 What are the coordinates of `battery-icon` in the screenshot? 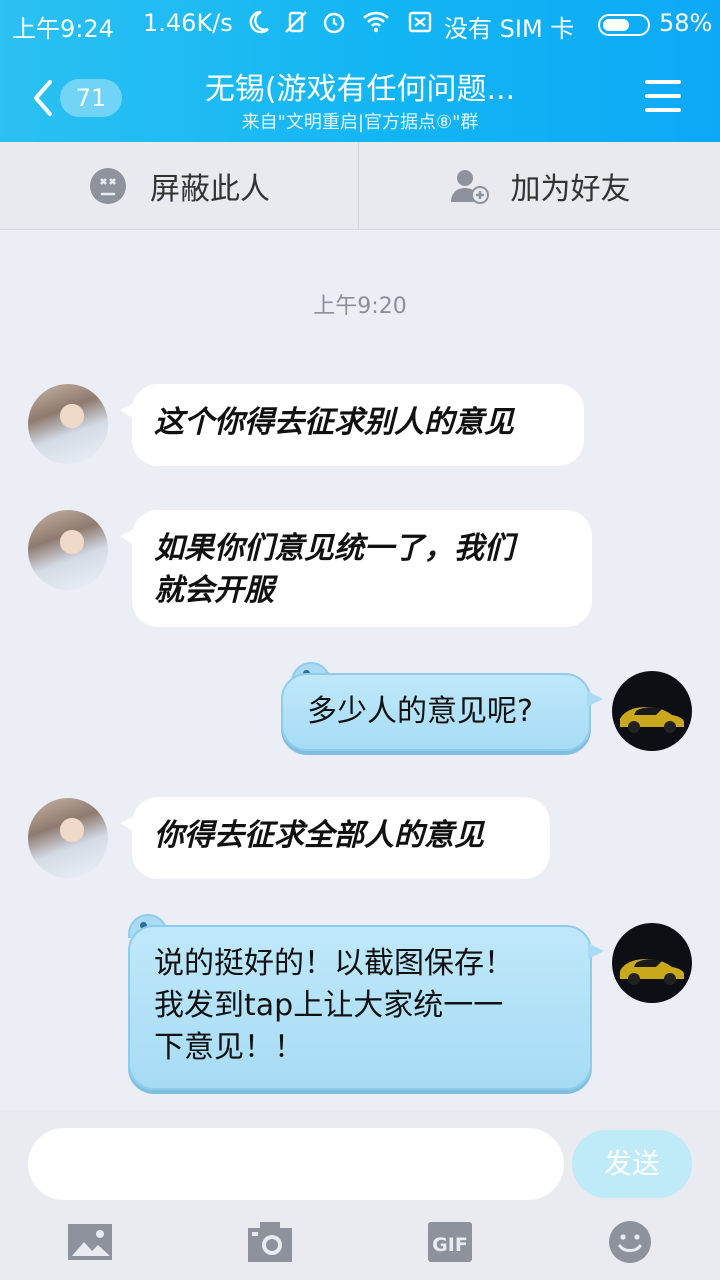 It's located at (624, 25).